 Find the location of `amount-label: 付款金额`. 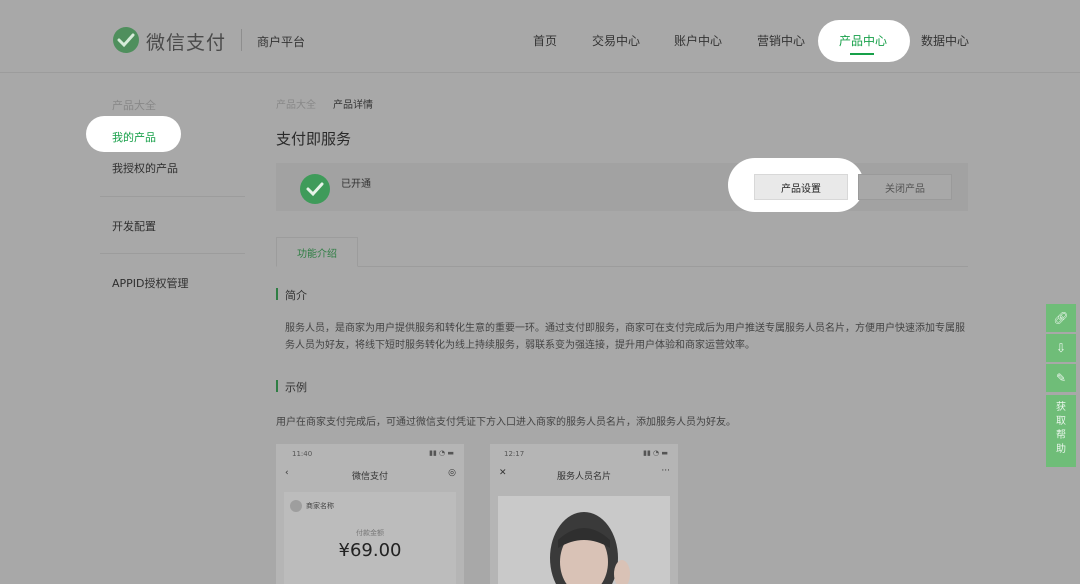

amount-label: 付款金额 is located at coordinates (370, 533).